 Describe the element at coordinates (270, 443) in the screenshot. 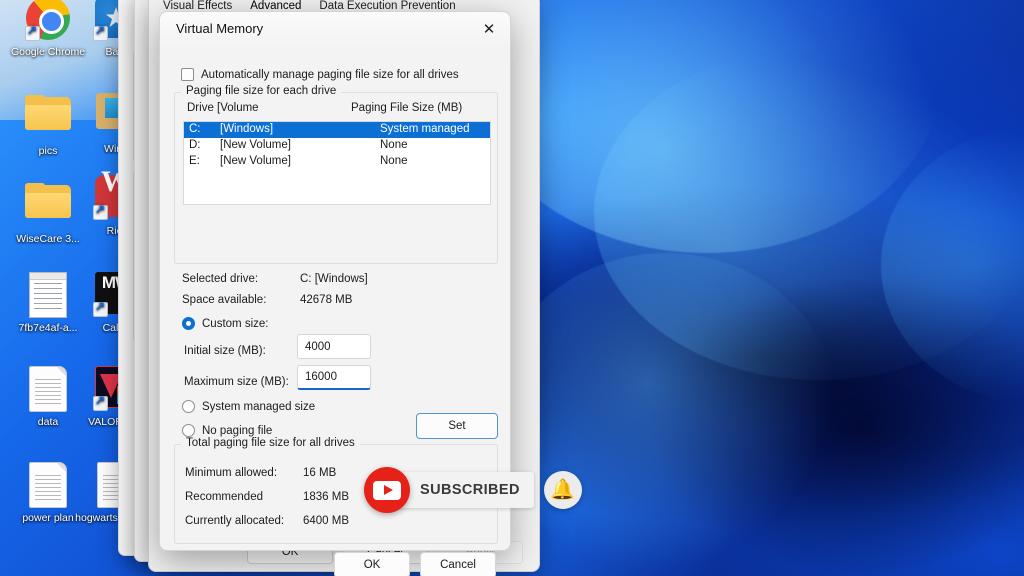

I see `total-group-legend: Total paging file size for all drives` at that location.